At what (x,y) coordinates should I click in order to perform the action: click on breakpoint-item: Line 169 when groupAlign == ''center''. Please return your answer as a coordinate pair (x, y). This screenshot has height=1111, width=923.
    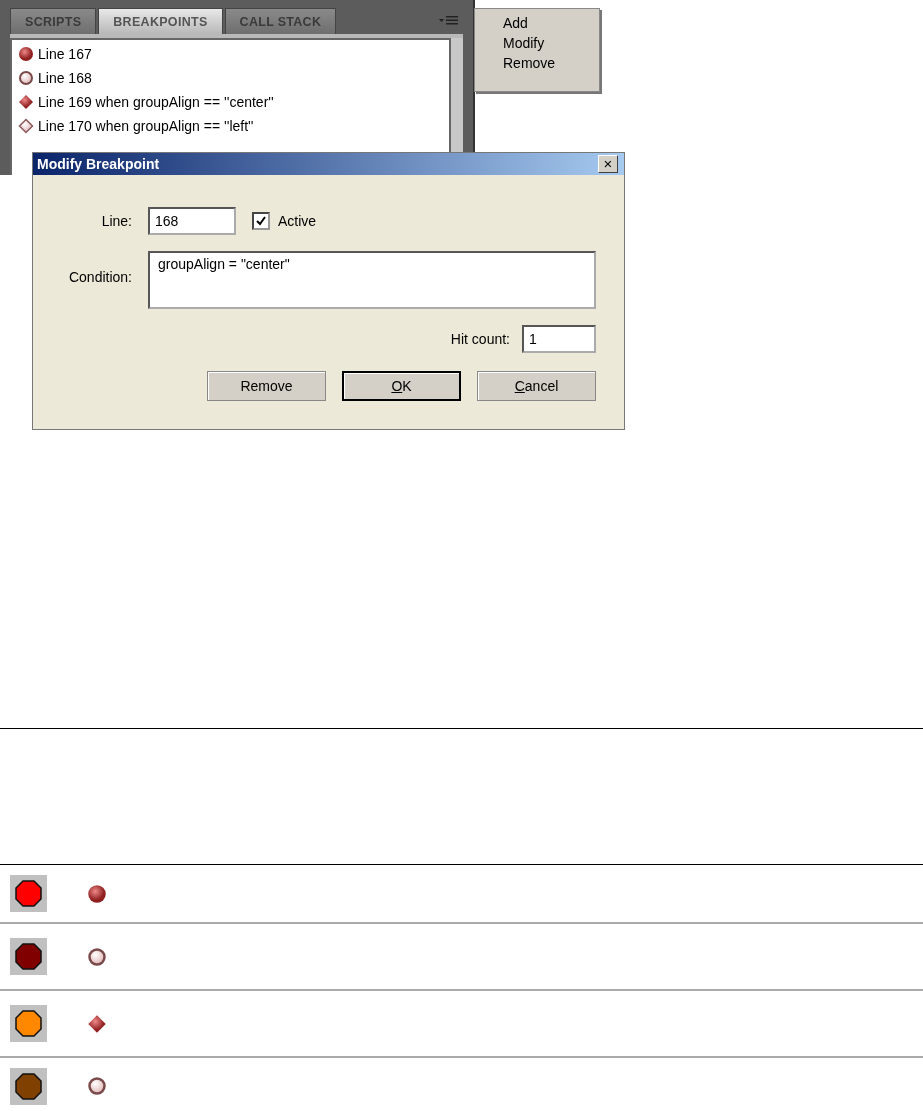
    Looking at the image, I should click on (156, 102).